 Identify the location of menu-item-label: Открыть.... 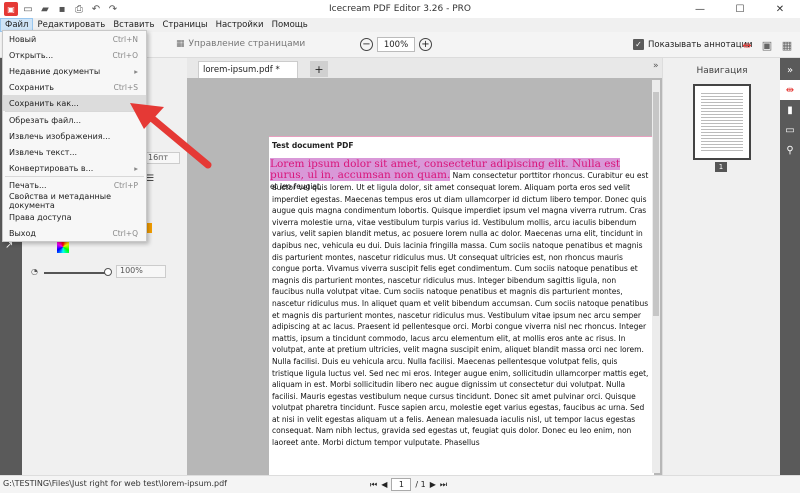
(31, 55).